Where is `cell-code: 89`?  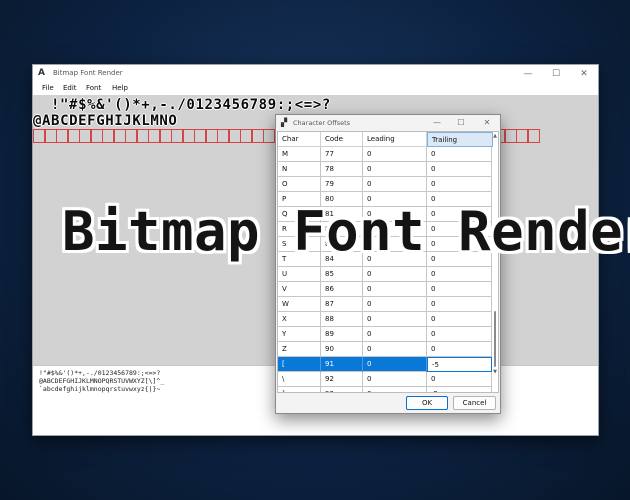
cell-code: 89 is located at coordinates (342, 334).